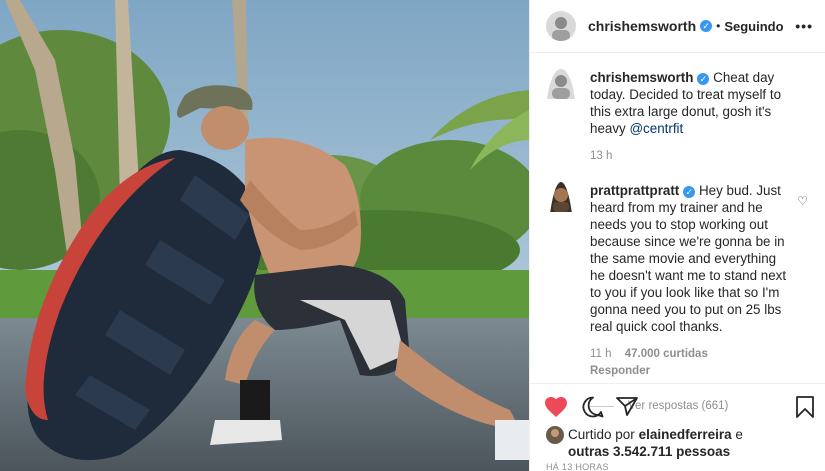  I want to click on commenter-avatar, so click(561, 281).